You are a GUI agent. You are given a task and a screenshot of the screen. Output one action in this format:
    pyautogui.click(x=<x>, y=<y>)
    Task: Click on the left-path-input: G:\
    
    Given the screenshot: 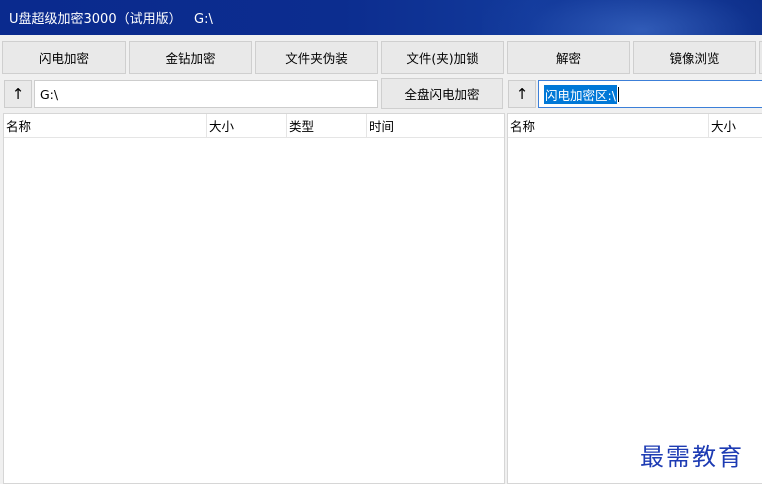 What is the action you would take?
    pyautogui.click(x=206, y=94)
    